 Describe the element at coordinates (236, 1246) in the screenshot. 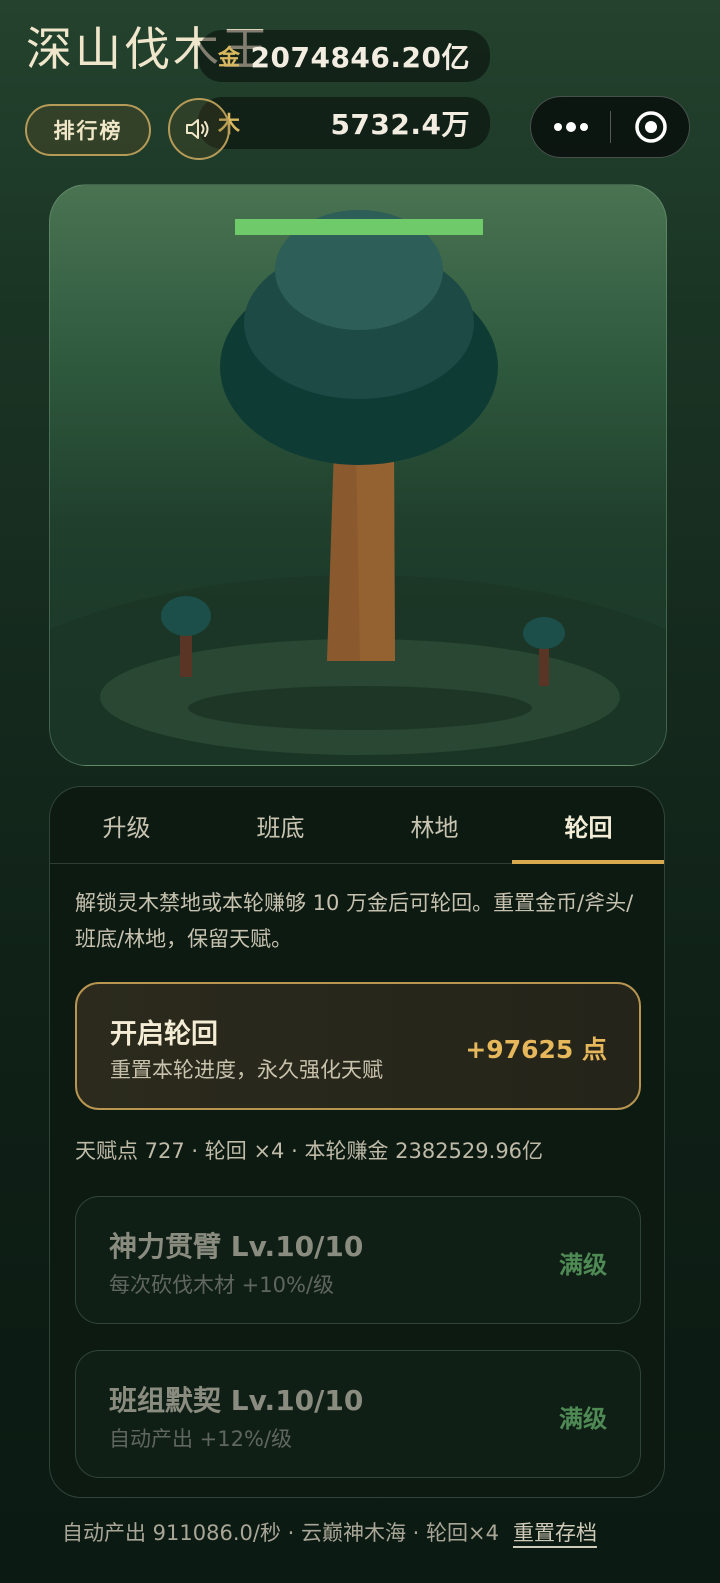

I see `talent-name: 神力贯臂 Lv.10/10` at that location.